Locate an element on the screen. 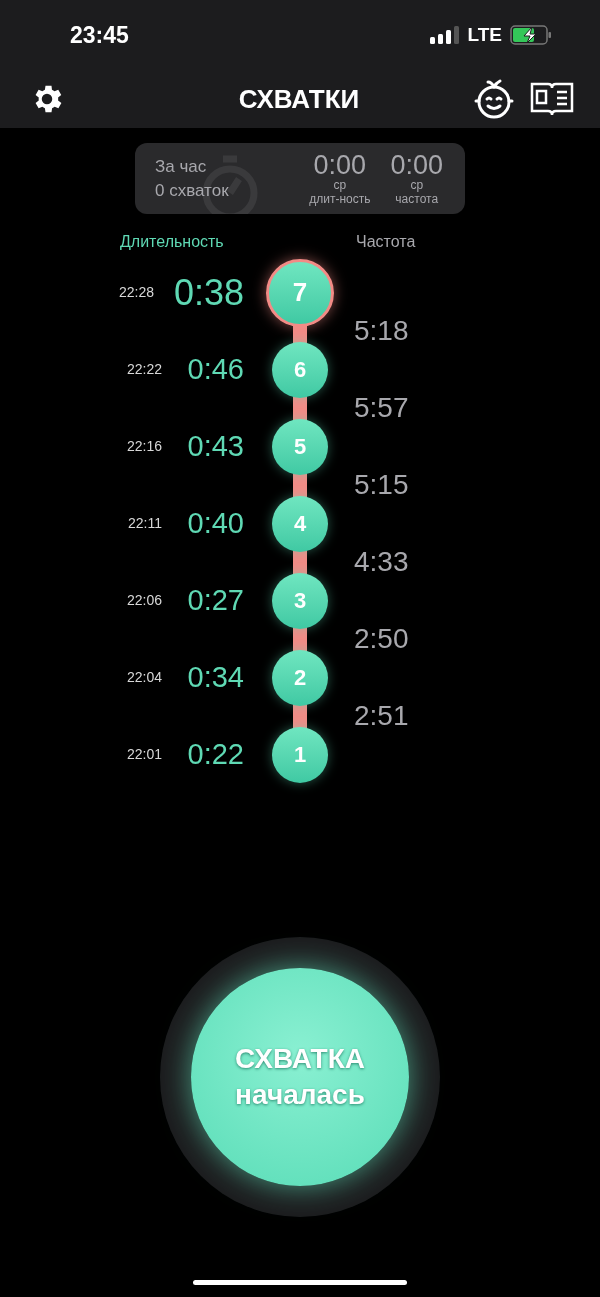 Image resolution: width=600 pixels, height=1297 pixels. interval-value: 2:50 is located at coordinates (381, 638).